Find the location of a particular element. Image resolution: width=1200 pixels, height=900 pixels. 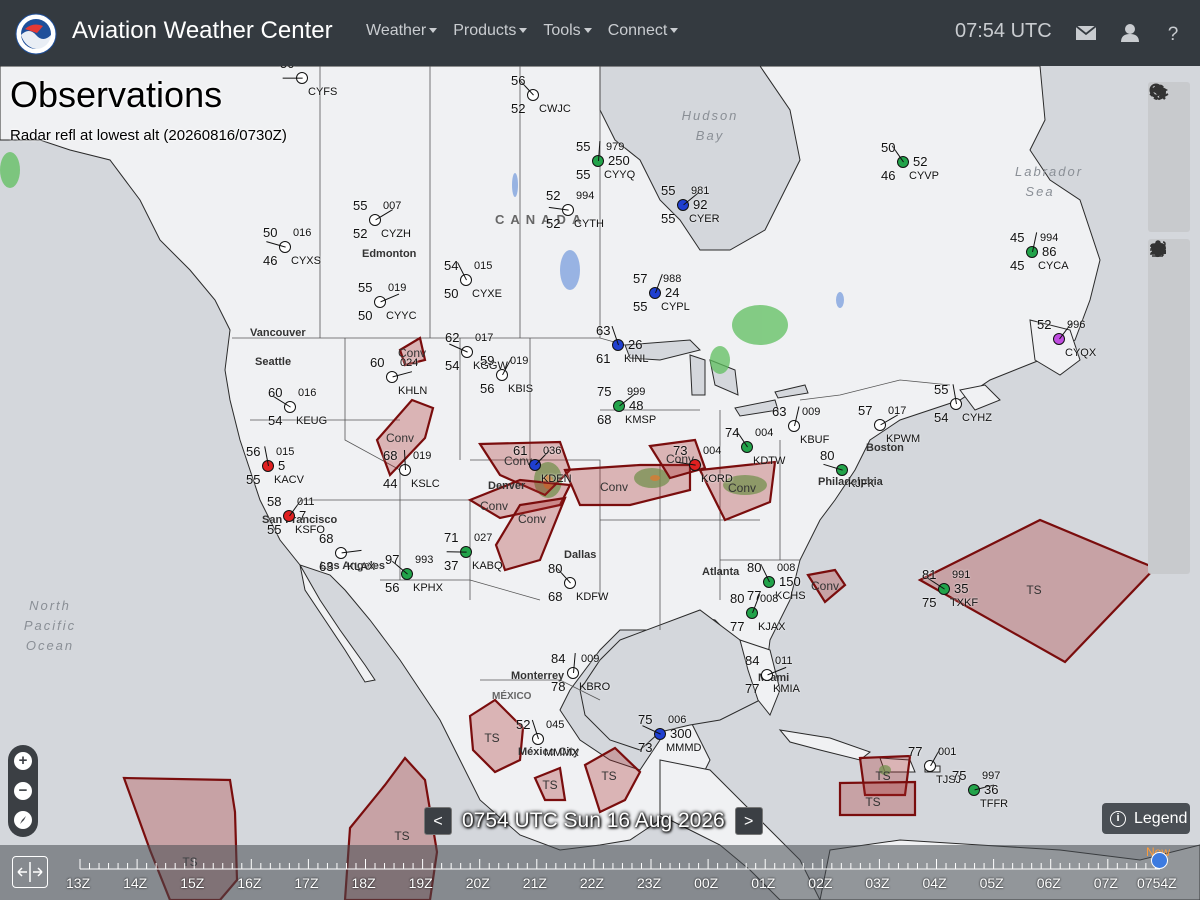

lightning-layer-button is located at coordinates (1169, 334).